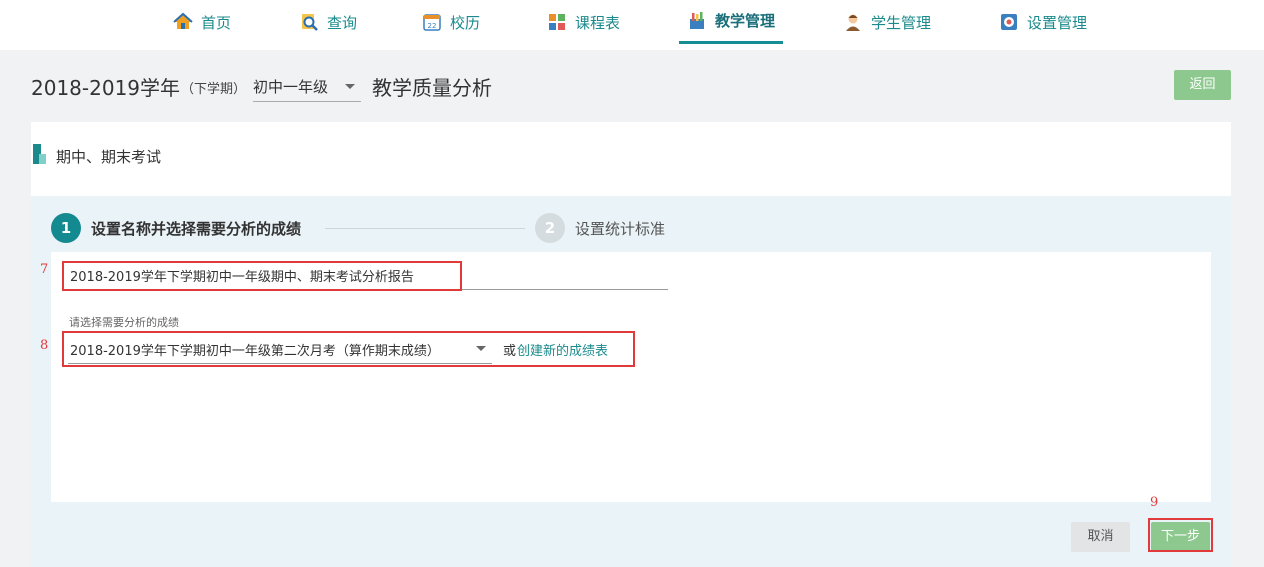  I want to click on step-2-label: 设置统计标准, so click(620, 229).